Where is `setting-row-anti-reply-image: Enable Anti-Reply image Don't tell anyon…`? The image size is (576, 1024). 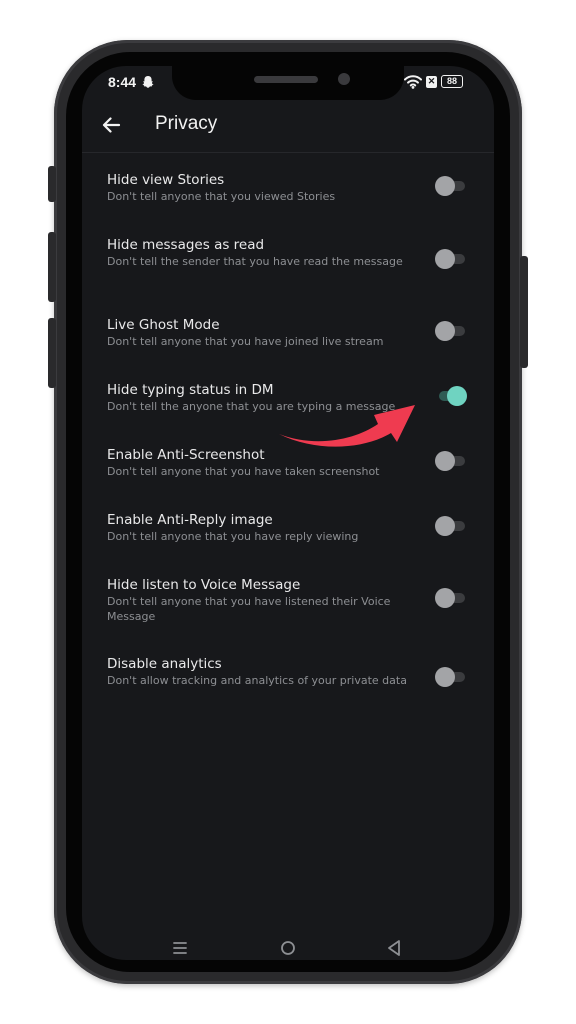
setting-row-anti-reply-image: Enable Anti-Reply image Don't tell anyon… is located at coordinates (288, 540).